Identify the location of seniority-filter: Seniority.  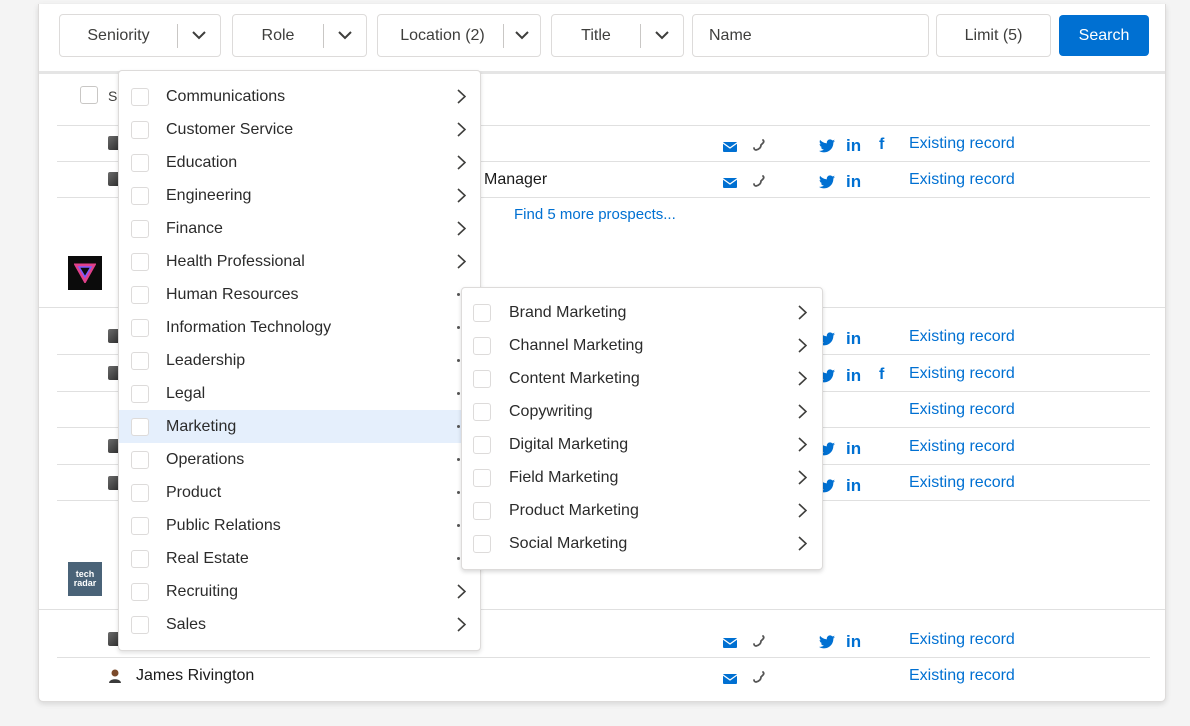
(140, 35).